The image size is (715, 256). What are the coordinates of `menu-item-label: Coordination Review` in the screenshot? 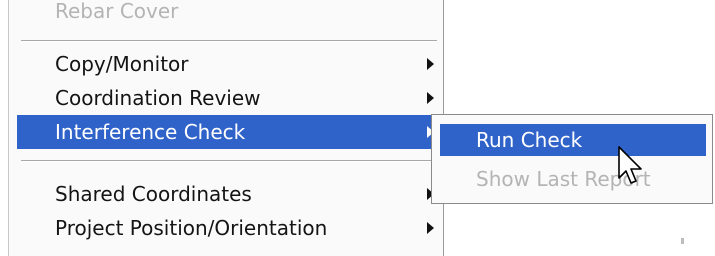 It's located at (158, 98).